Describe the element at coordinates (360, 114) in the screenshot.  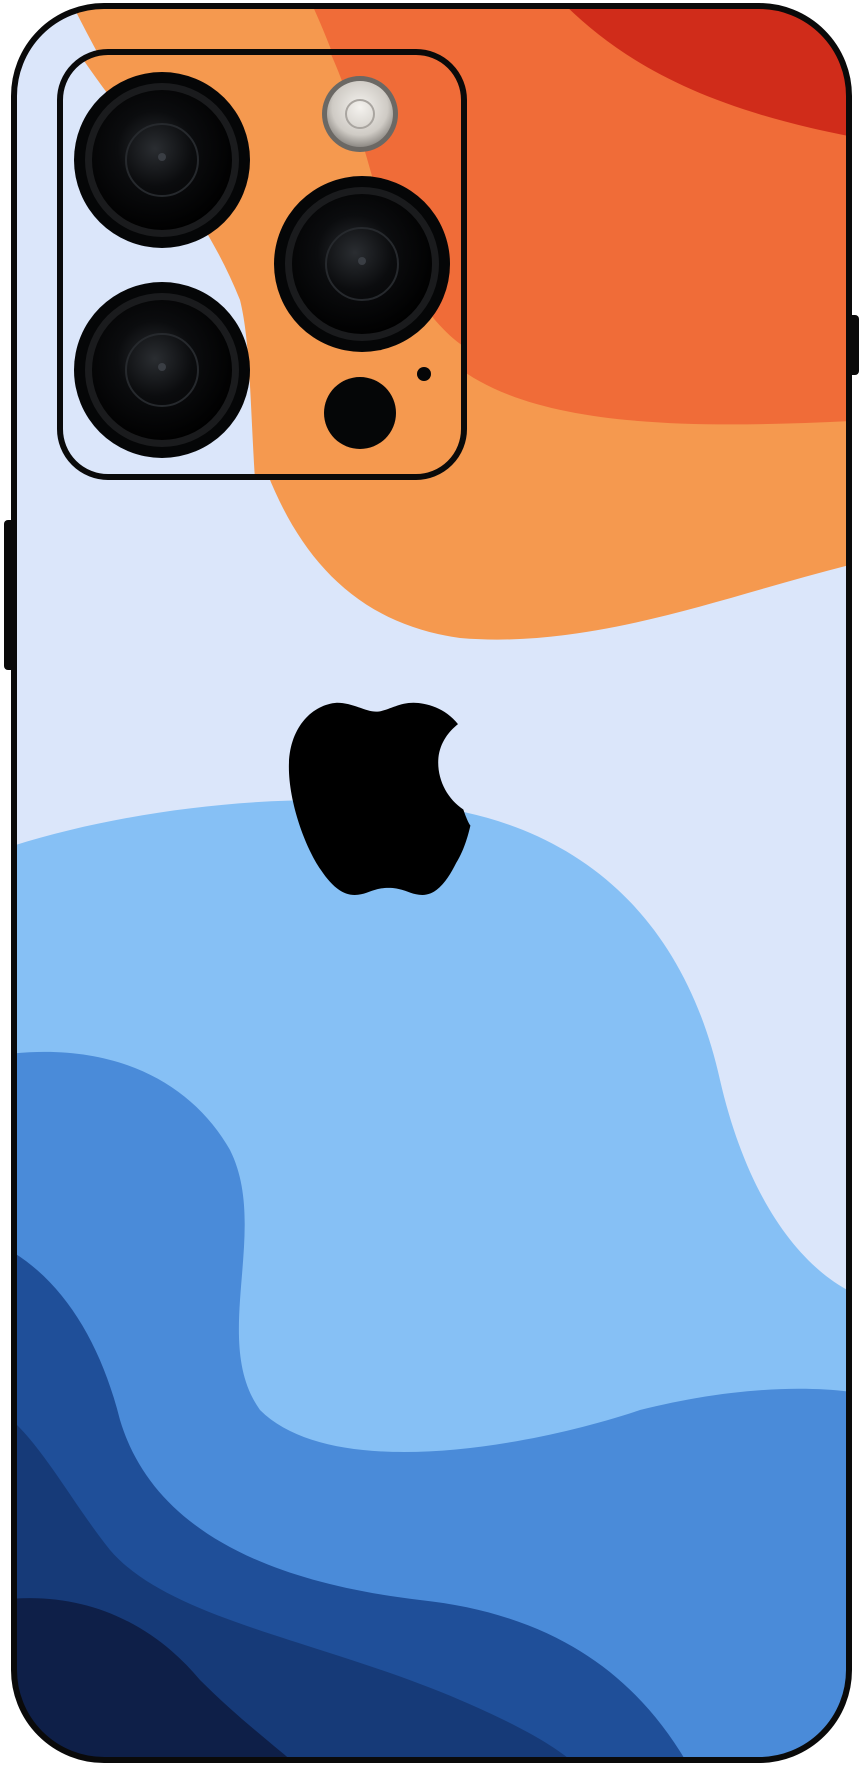
I see `flash-icon` at that location.